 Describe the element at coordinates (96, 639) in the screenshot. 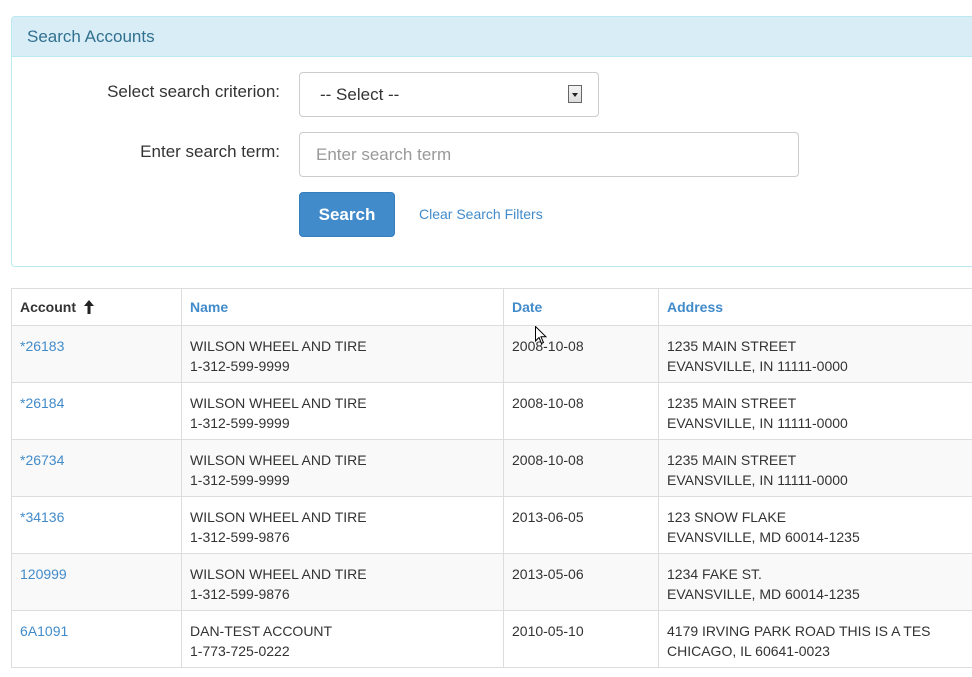

I see `account-cell: 6A1091` at that location.